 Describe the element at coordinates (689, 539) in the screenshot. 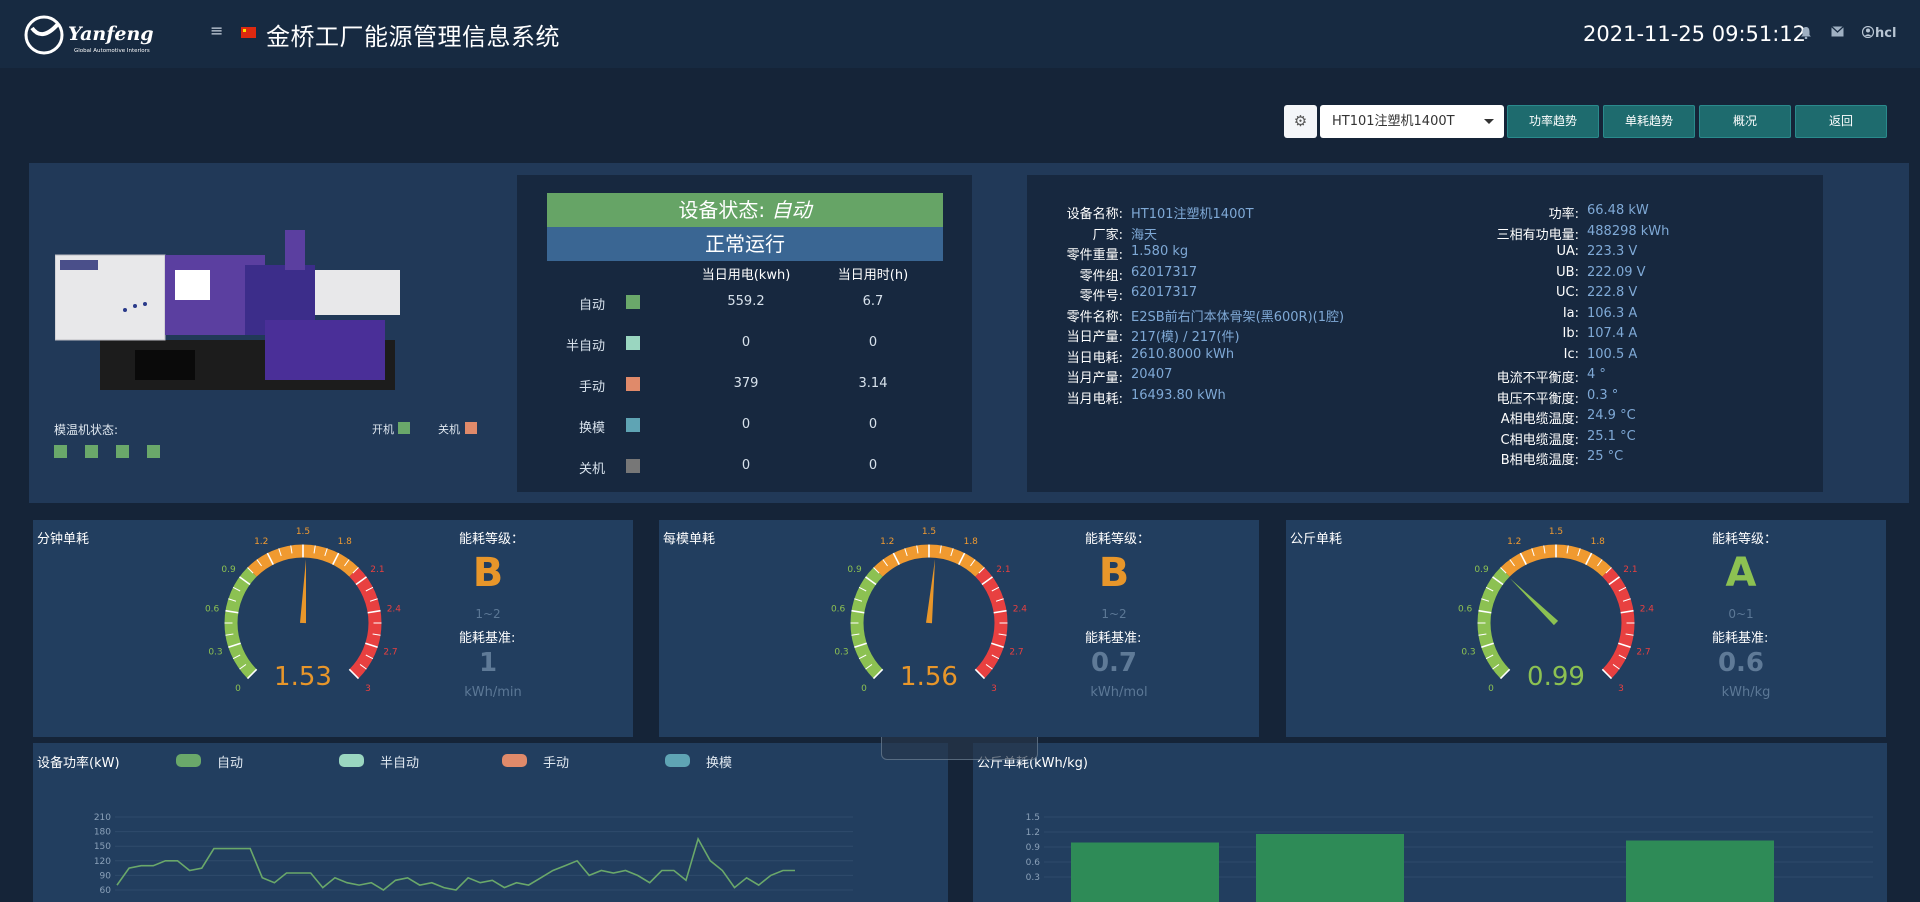

I see `gauge-title: 每模单耗` at that location.